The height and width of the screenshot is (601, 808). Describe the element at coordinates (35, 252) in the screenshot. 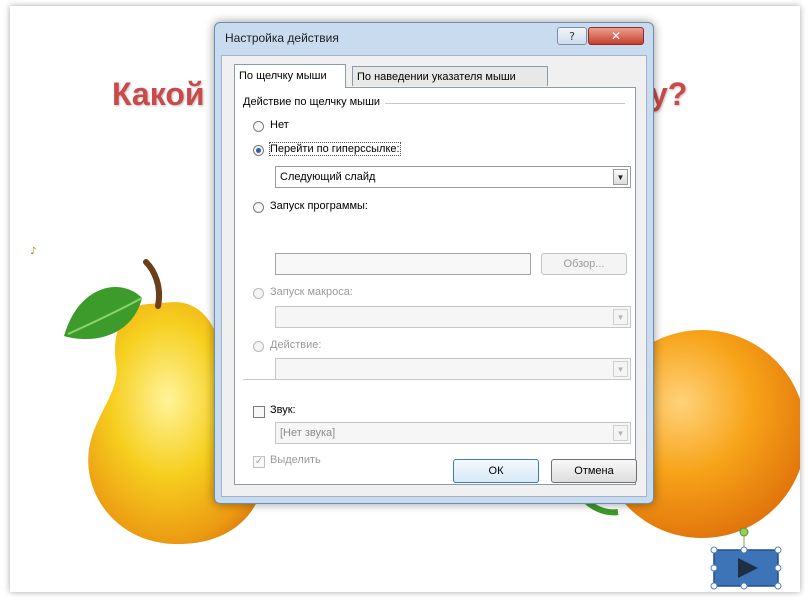

I see `sound-icon: ♪` at that location.